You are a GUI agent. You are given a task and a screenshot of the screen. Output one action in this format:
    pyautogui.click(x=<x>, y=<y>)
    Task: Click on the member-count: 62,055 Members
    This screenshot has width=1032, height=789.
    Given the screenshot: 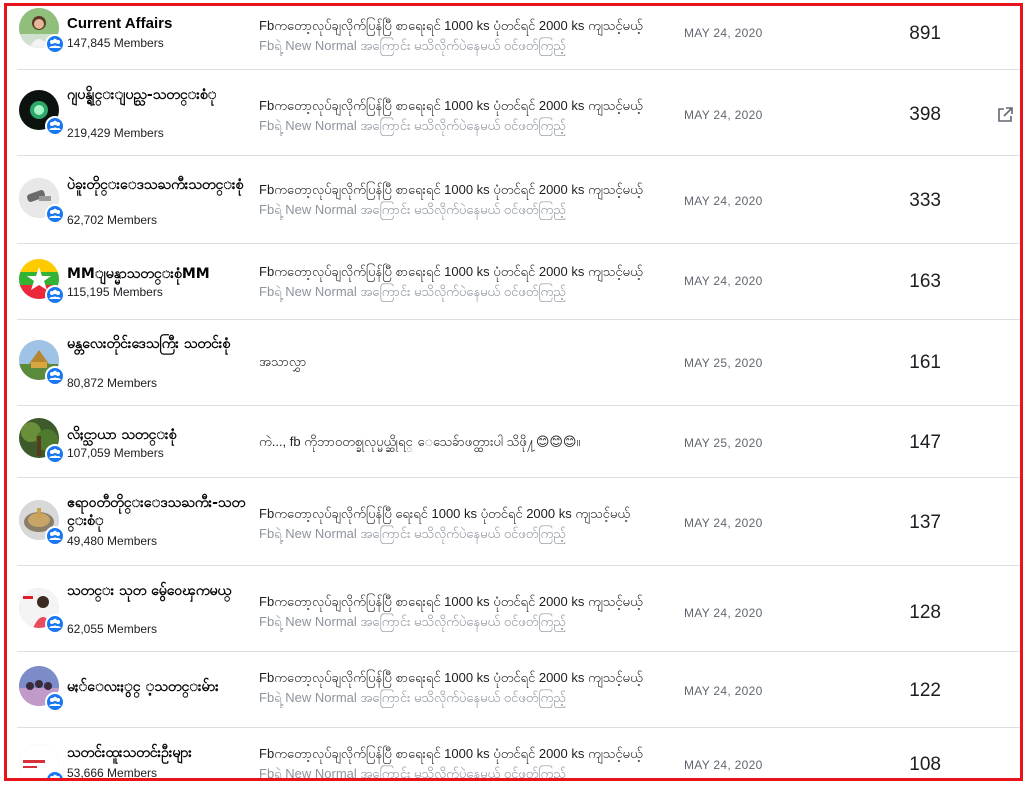 What is the action you would take?
    pyautogui.click(x=112, y=629)
    